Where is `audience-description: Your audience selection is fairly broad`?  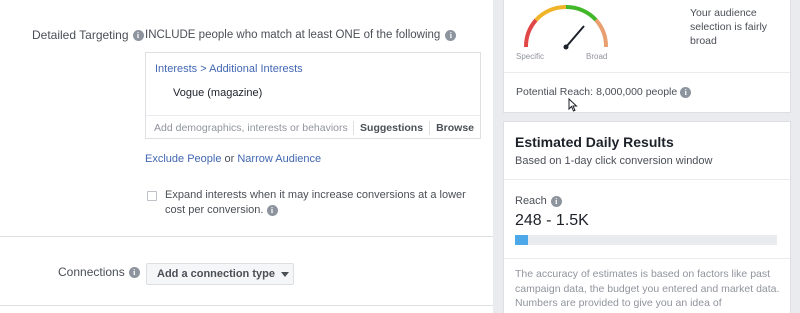
audience-description: Your audience selection is fairly broad is located at coordinates (729, 27).